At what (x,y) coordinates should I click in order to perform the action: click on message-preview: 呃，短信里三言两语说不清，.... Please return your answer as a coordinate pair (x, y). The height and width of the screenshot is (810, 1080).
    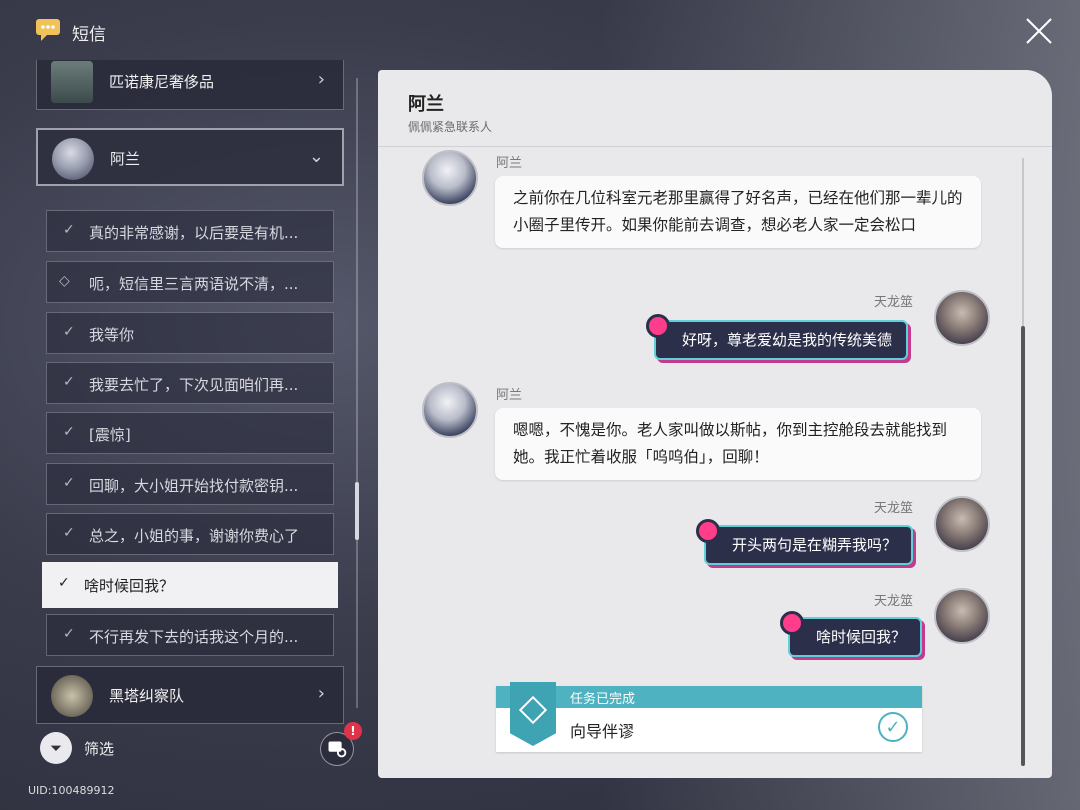
    Looking at the image, I should click on (194, 284).